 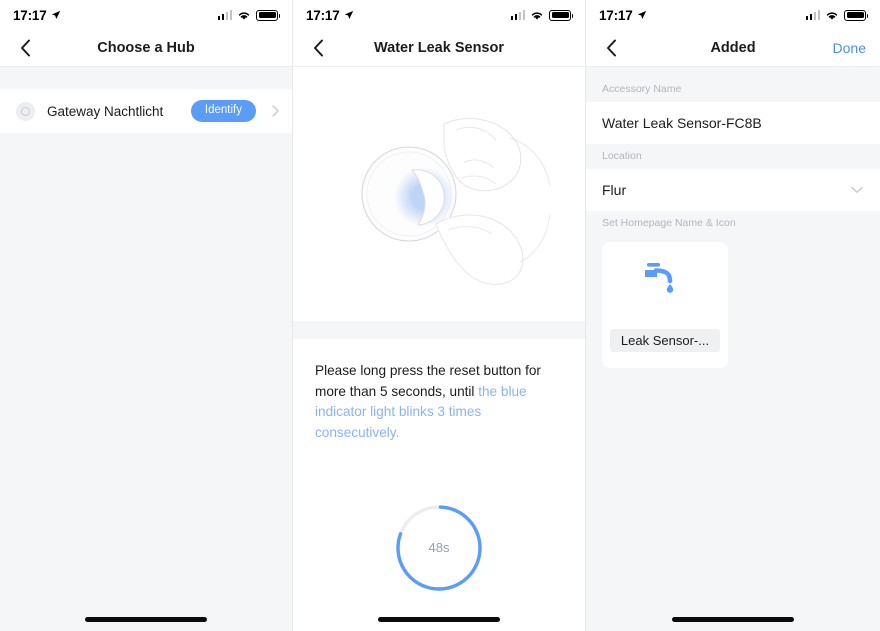 I want to click on homepage-section-label: Set Homepage Name & Icon, so click(x=669, y=223).